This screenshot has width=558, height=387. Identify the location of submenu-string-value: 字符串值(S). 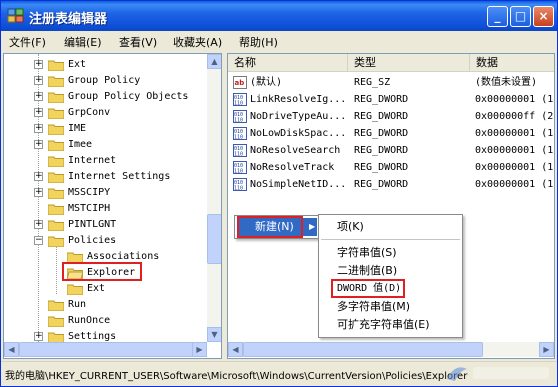
(367, 253).